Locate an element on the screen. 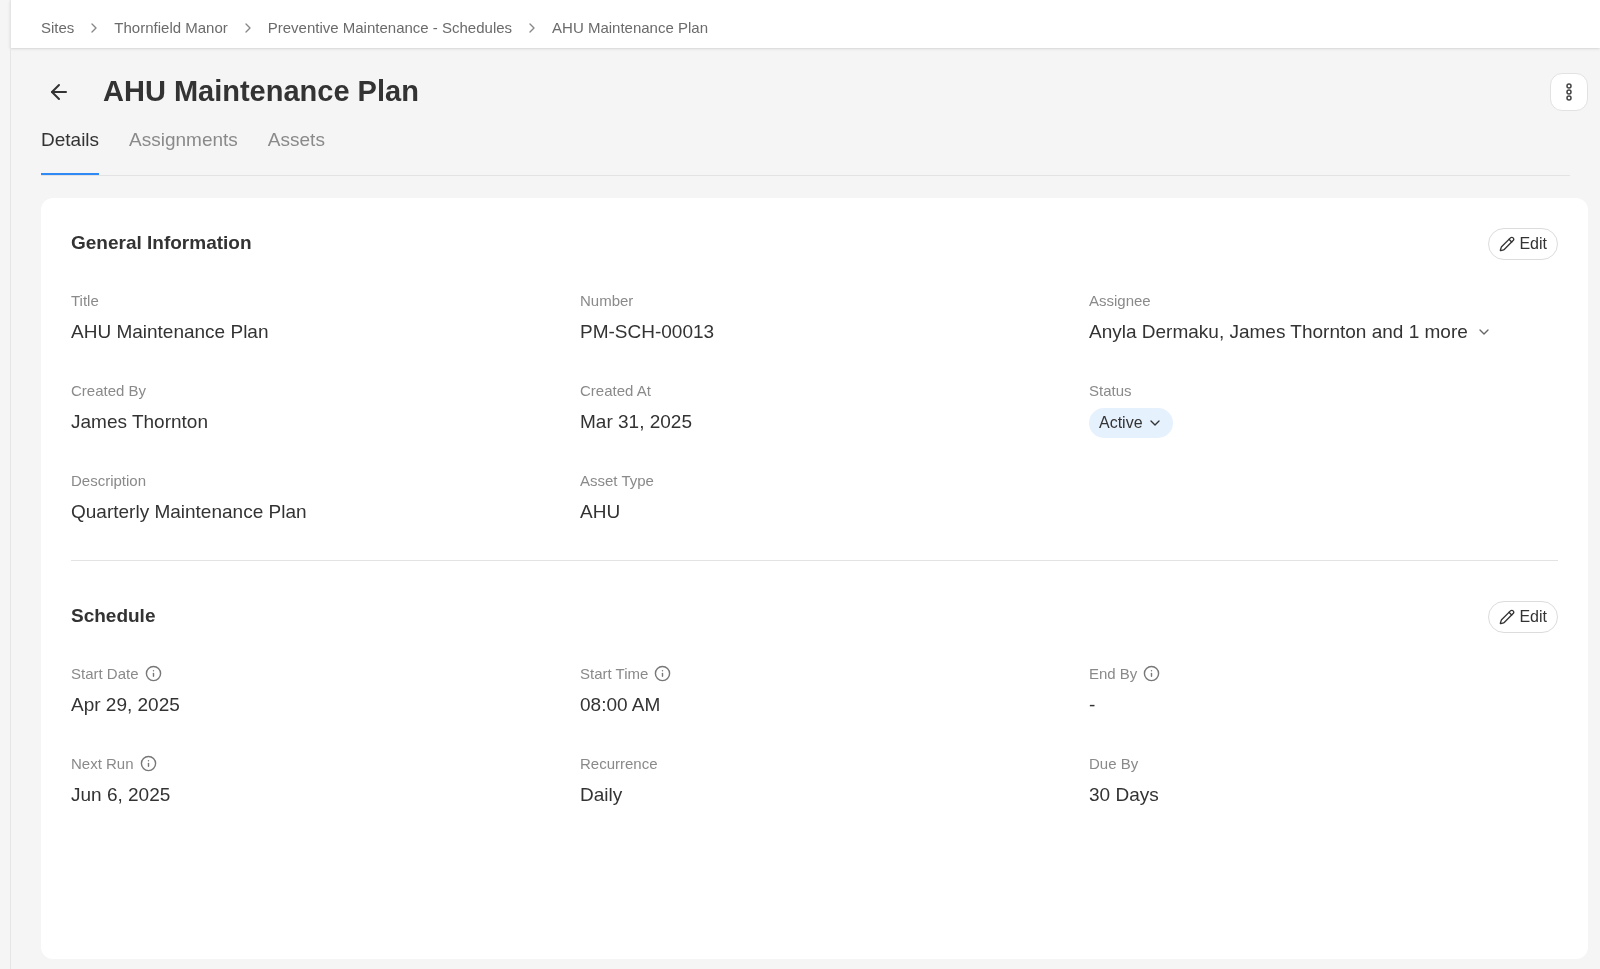 Image resolution: width=1600 pixels, height=969 pixels. field-value: Mar 31, 2025 is located at coordinates (636, 422).